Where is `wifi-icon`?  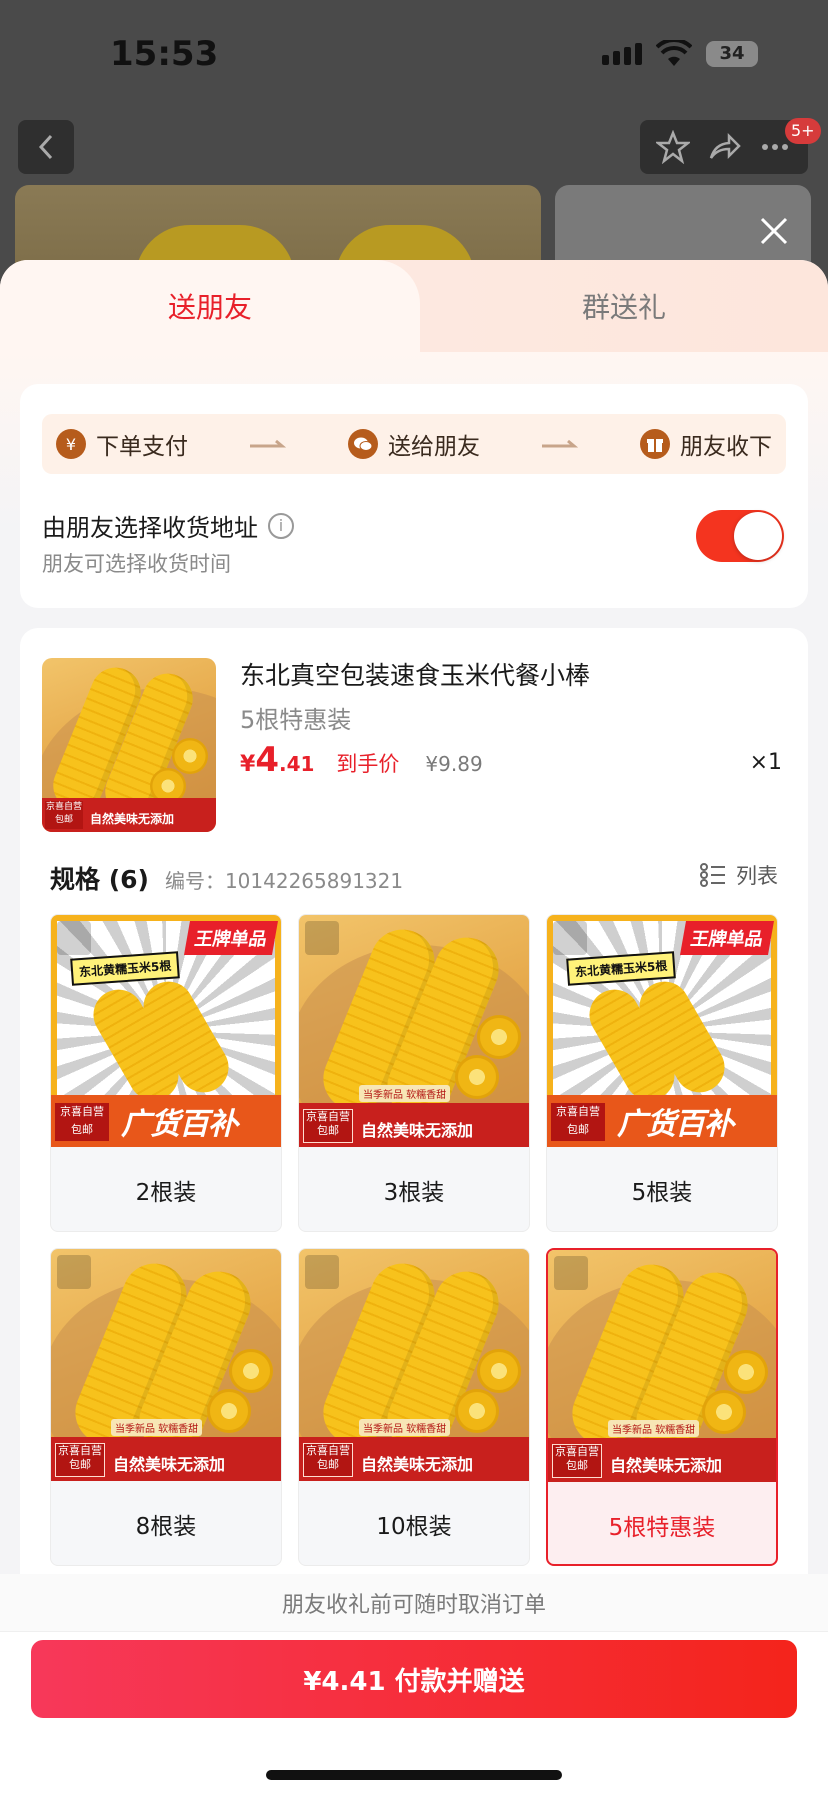
wifi-icon is located at coordinates (674, 53).